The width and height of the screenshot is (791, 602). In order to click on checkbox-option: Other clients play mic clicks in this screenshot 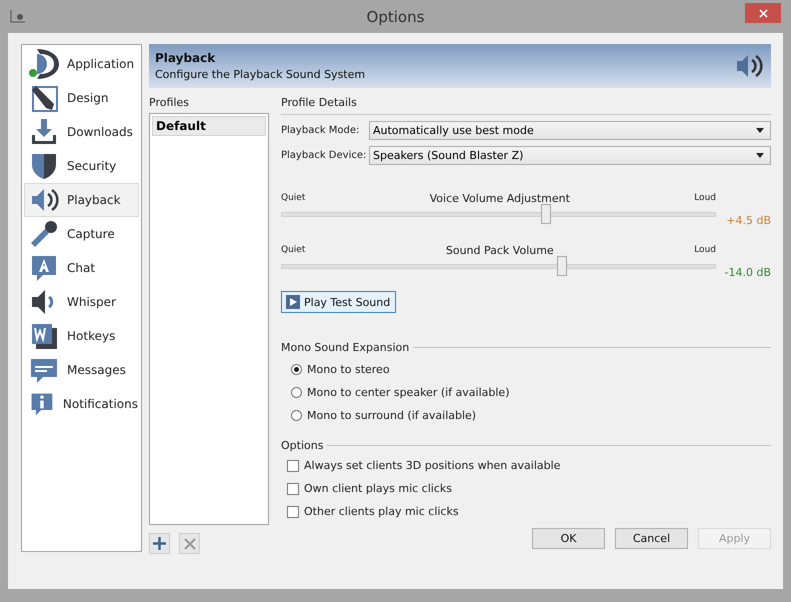, I will do `click(526, 511)`.